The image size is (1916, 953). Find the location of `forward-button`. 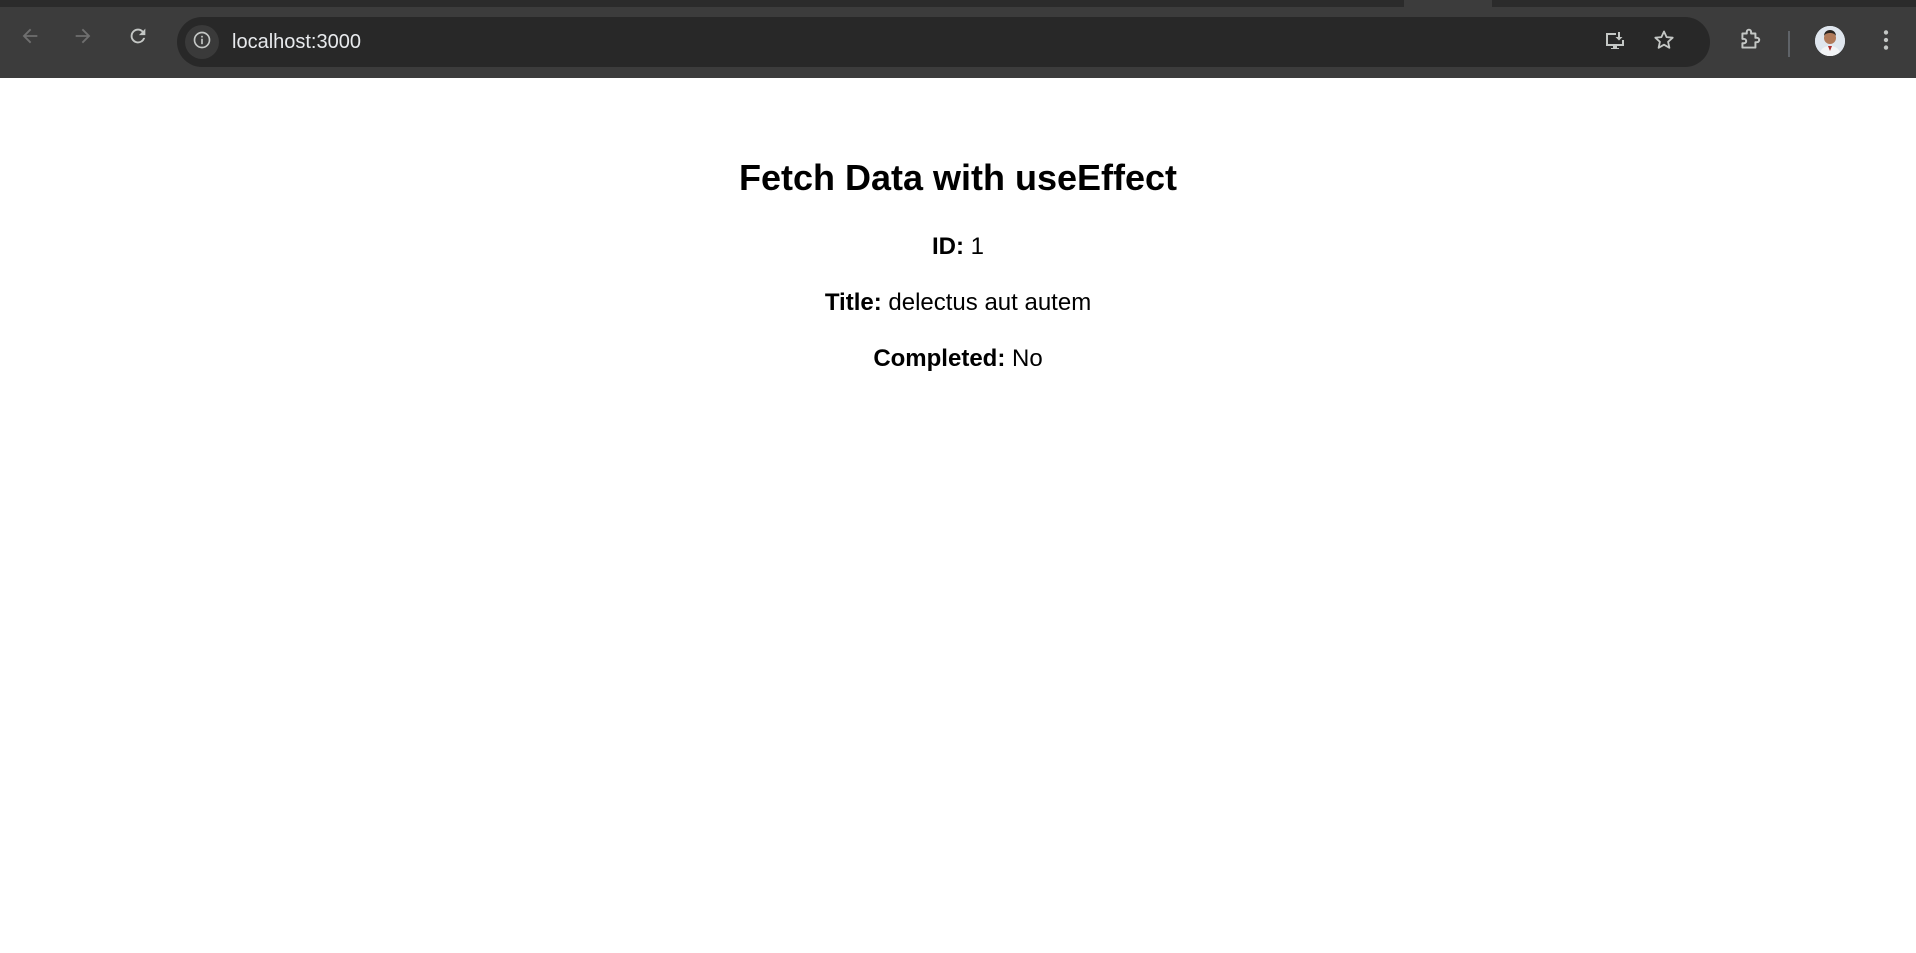

forward-button is located at coordinates (83, 38).